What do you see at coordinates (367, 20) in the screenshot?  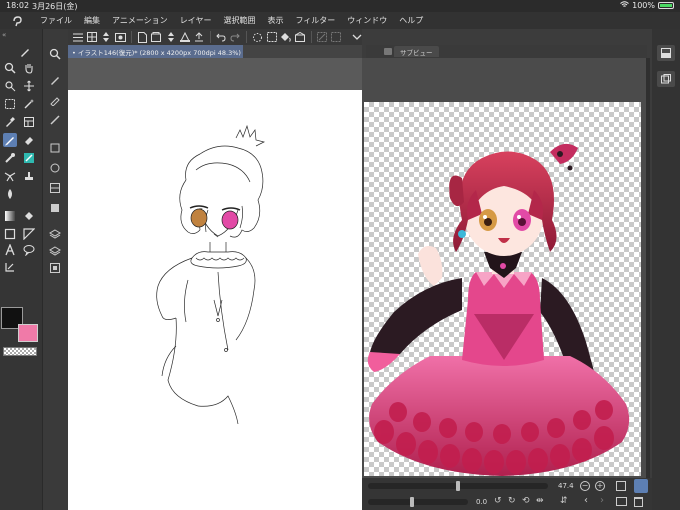 I see `menu-window: ウィンドウ` at bounding box center [367, 20].